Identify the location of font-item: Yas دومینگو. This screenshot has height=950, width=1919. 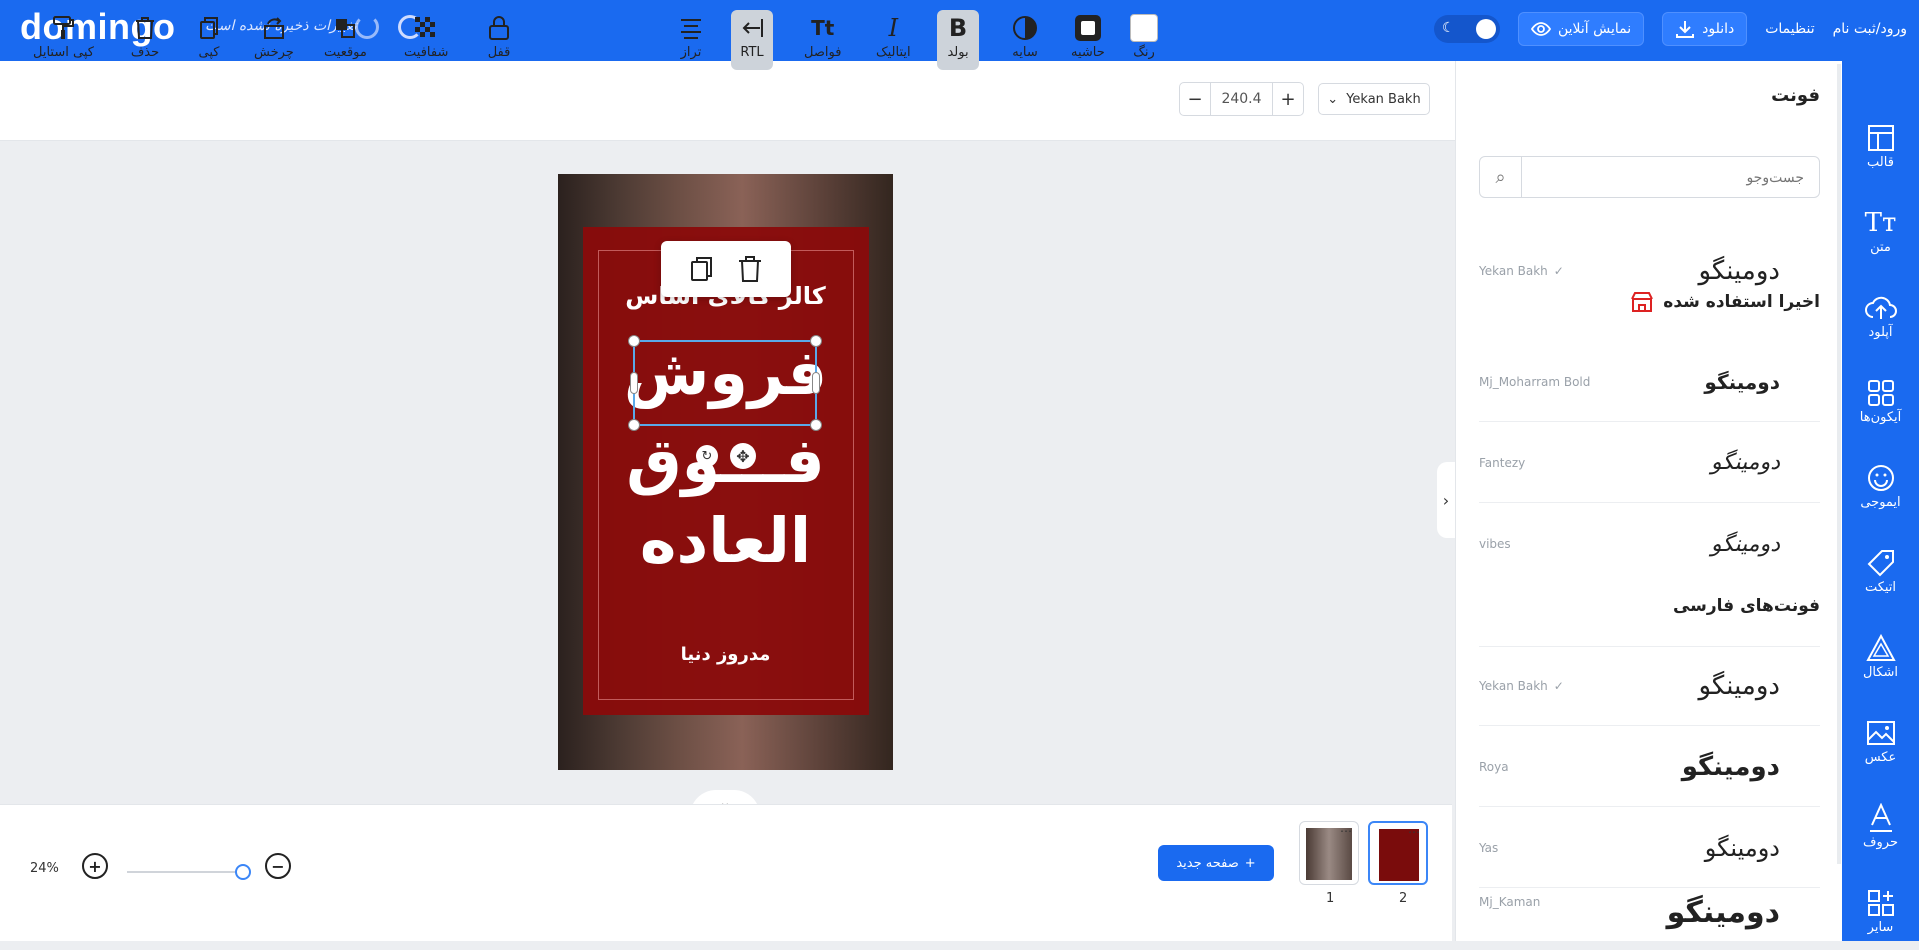
(1649, 848).